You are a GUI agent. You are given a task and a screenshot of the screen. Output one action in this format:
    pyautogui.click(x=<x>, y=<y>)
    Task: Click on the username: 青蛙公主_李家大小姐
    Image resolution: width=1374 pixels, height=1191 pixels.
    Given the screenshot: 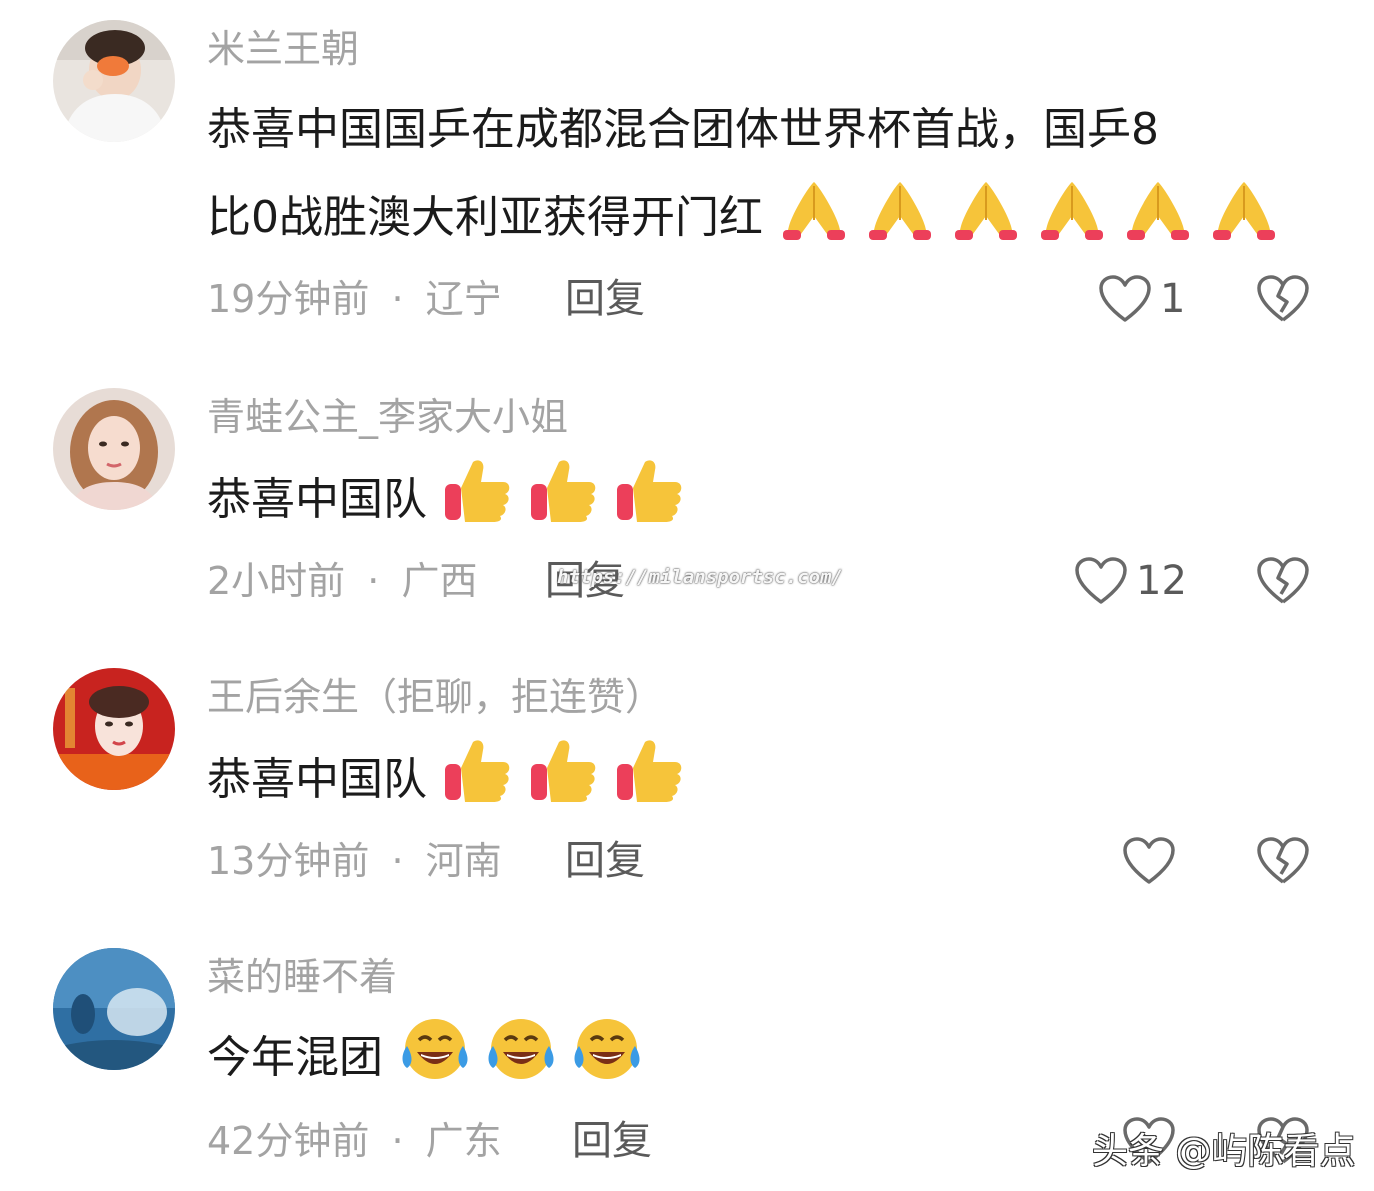 What is the action you would take?
    pyautogui.click(x=387, y=417)
    